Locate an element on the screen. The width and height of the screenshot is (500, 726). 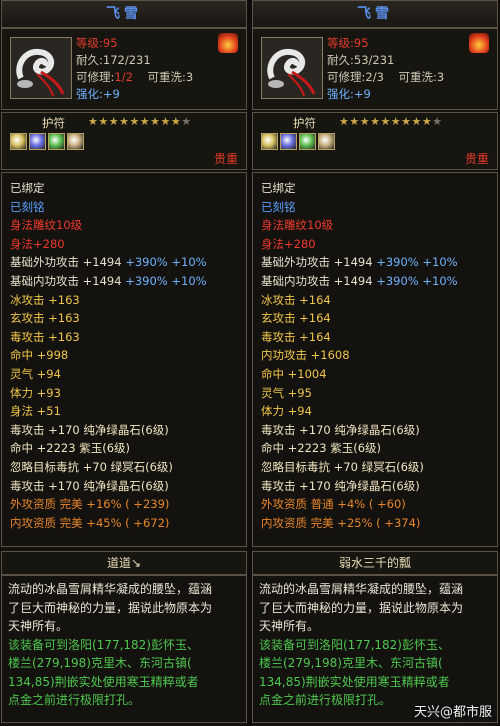
socket-hint-line: 134,85)荆嵌实处使用寒玉精粹或者 is located at coordinates (354, 681).